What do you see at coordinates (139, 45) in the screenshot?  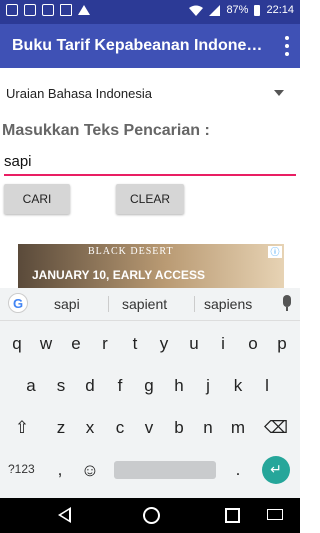 I see `app-title: Buku Tarif Kepabeanan Indonesia` at bounding box center [139, 45].